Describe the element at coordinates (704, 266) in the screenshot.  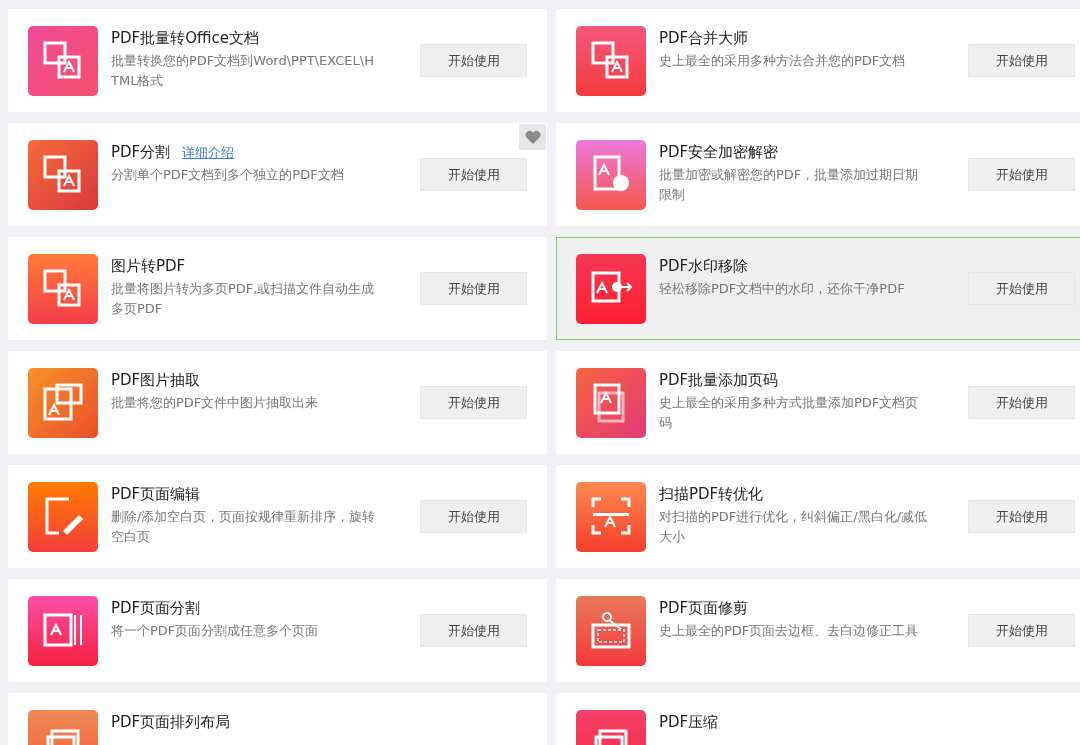
I see `tool-title: PDF水印移除` at that location.